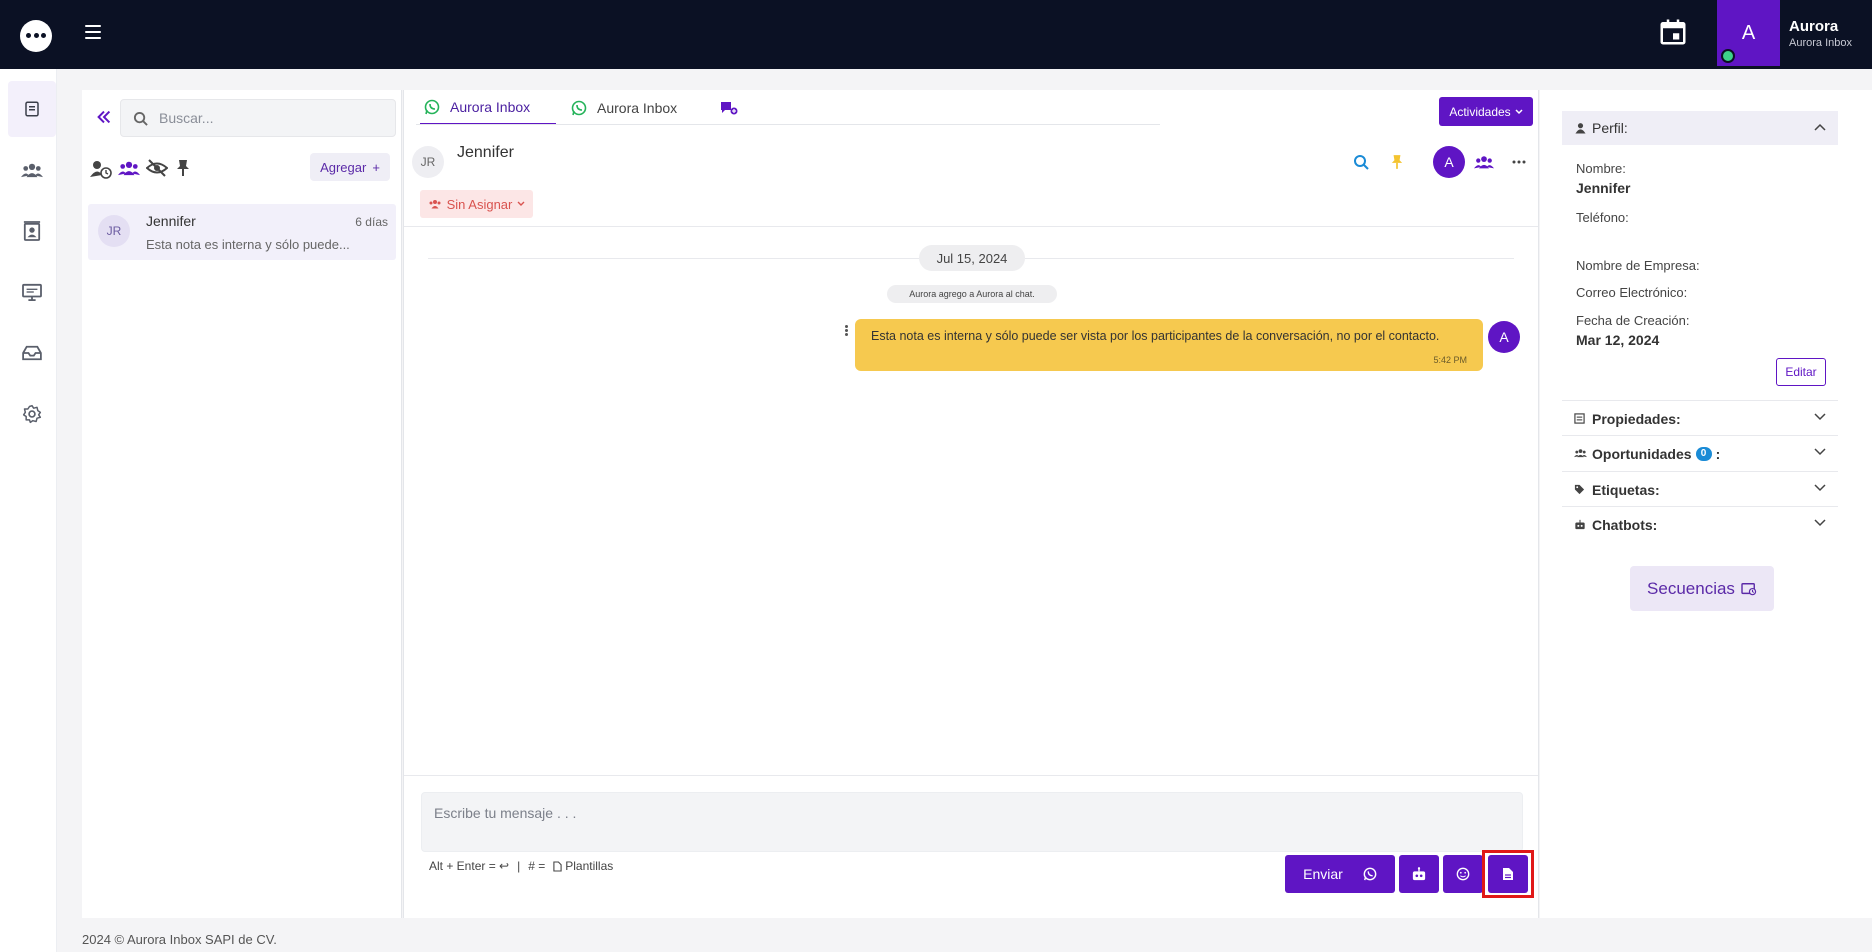 Image resolution: width=1872 pixels, height=952 pixels. Describe the element at coordinates (93, 32) in the screenshot. I see `hamburger-icon` at that location.